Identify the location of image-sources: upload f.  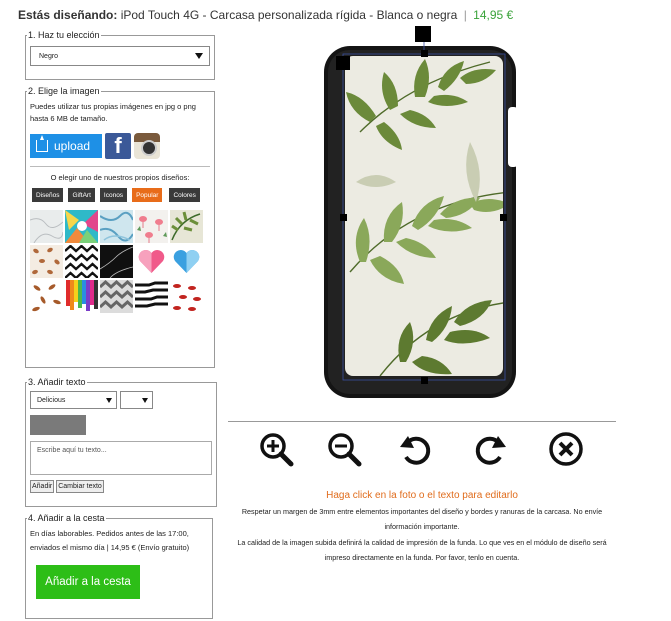
(120, 146).